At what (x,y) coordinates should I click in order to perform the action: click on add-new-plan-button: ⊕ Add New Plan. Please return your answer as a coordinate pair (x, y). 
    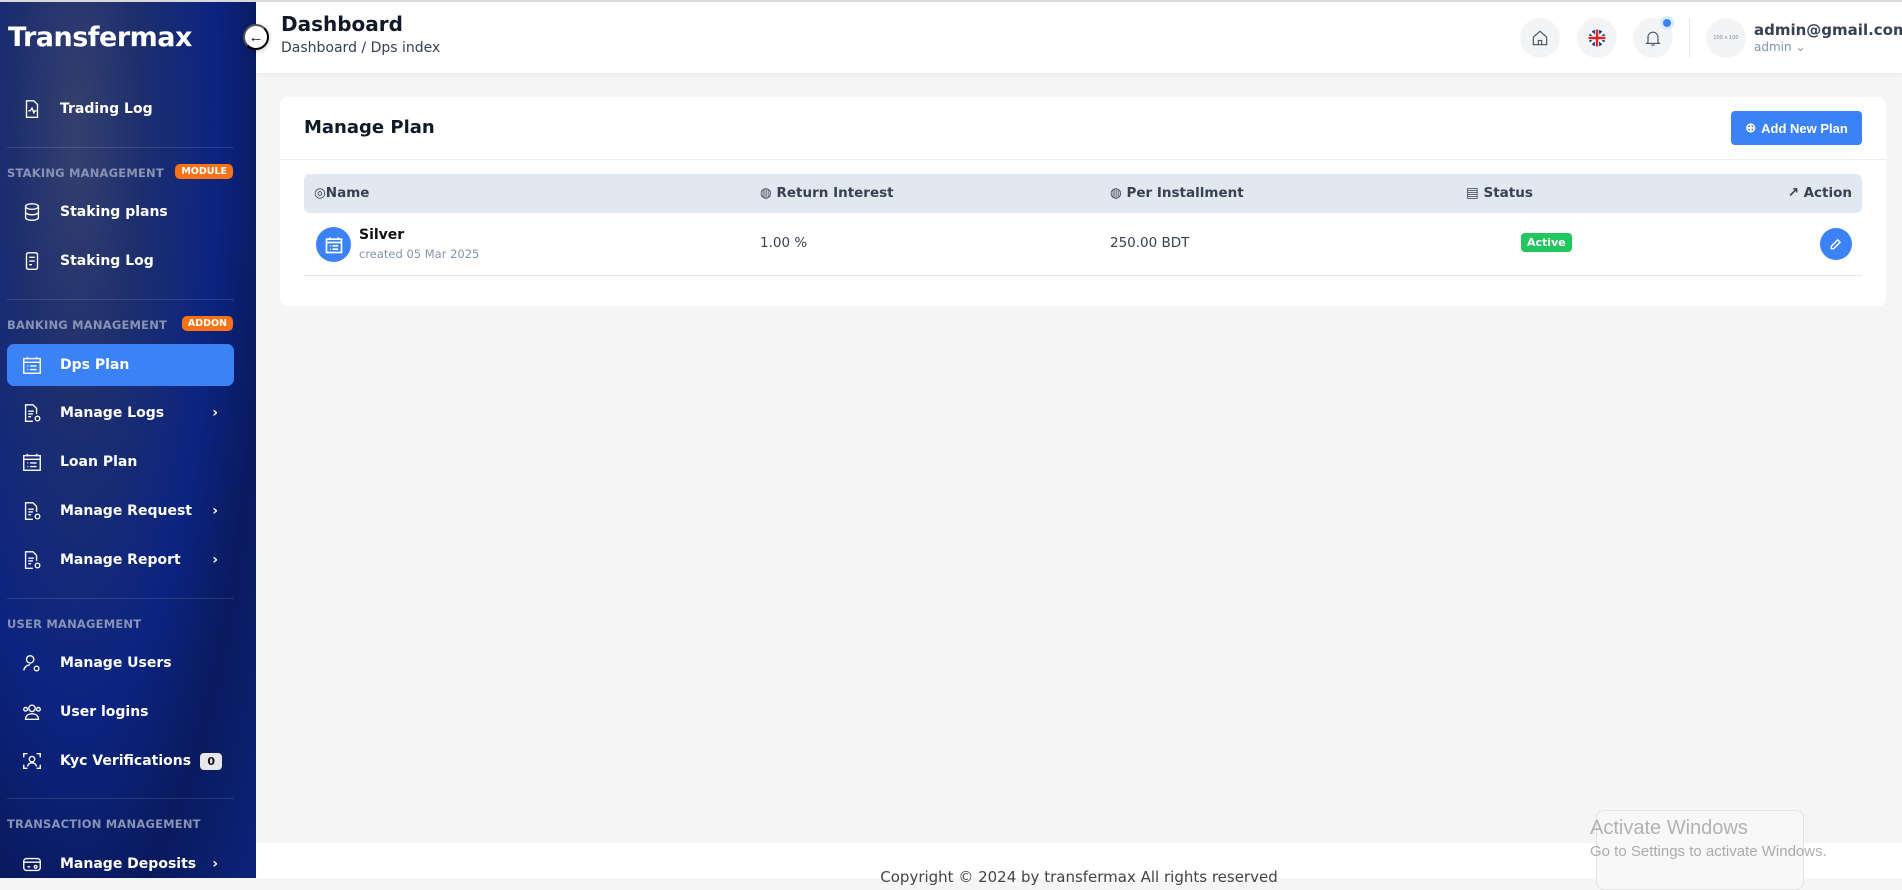
    Looking at the image, I should click on (1796, 128).